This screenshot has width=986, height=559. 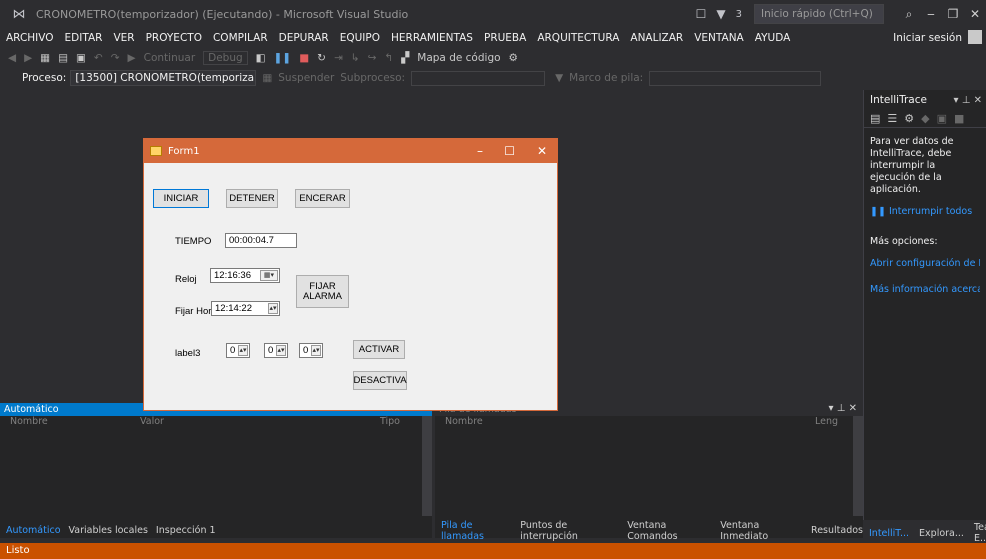 I want to click on menu-proyecto: PROYECTO, so click(x=174, y=38).